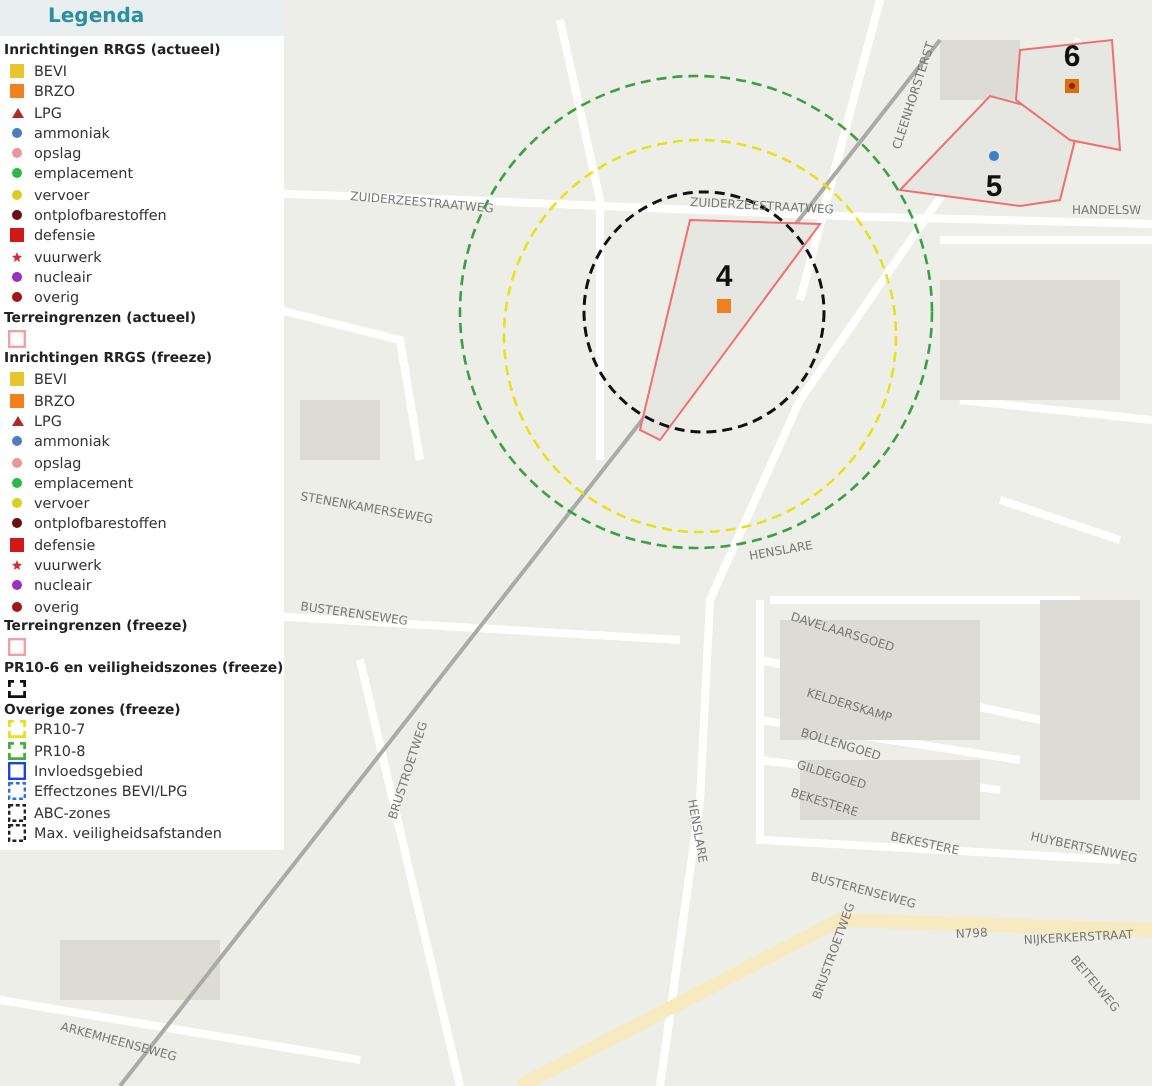 The height and width of the screenshot is (1086, 1152). What do you see at coordinates (994, 187) in the screenshot?
I see `site-number: 5` at bounding box center [994, 187].